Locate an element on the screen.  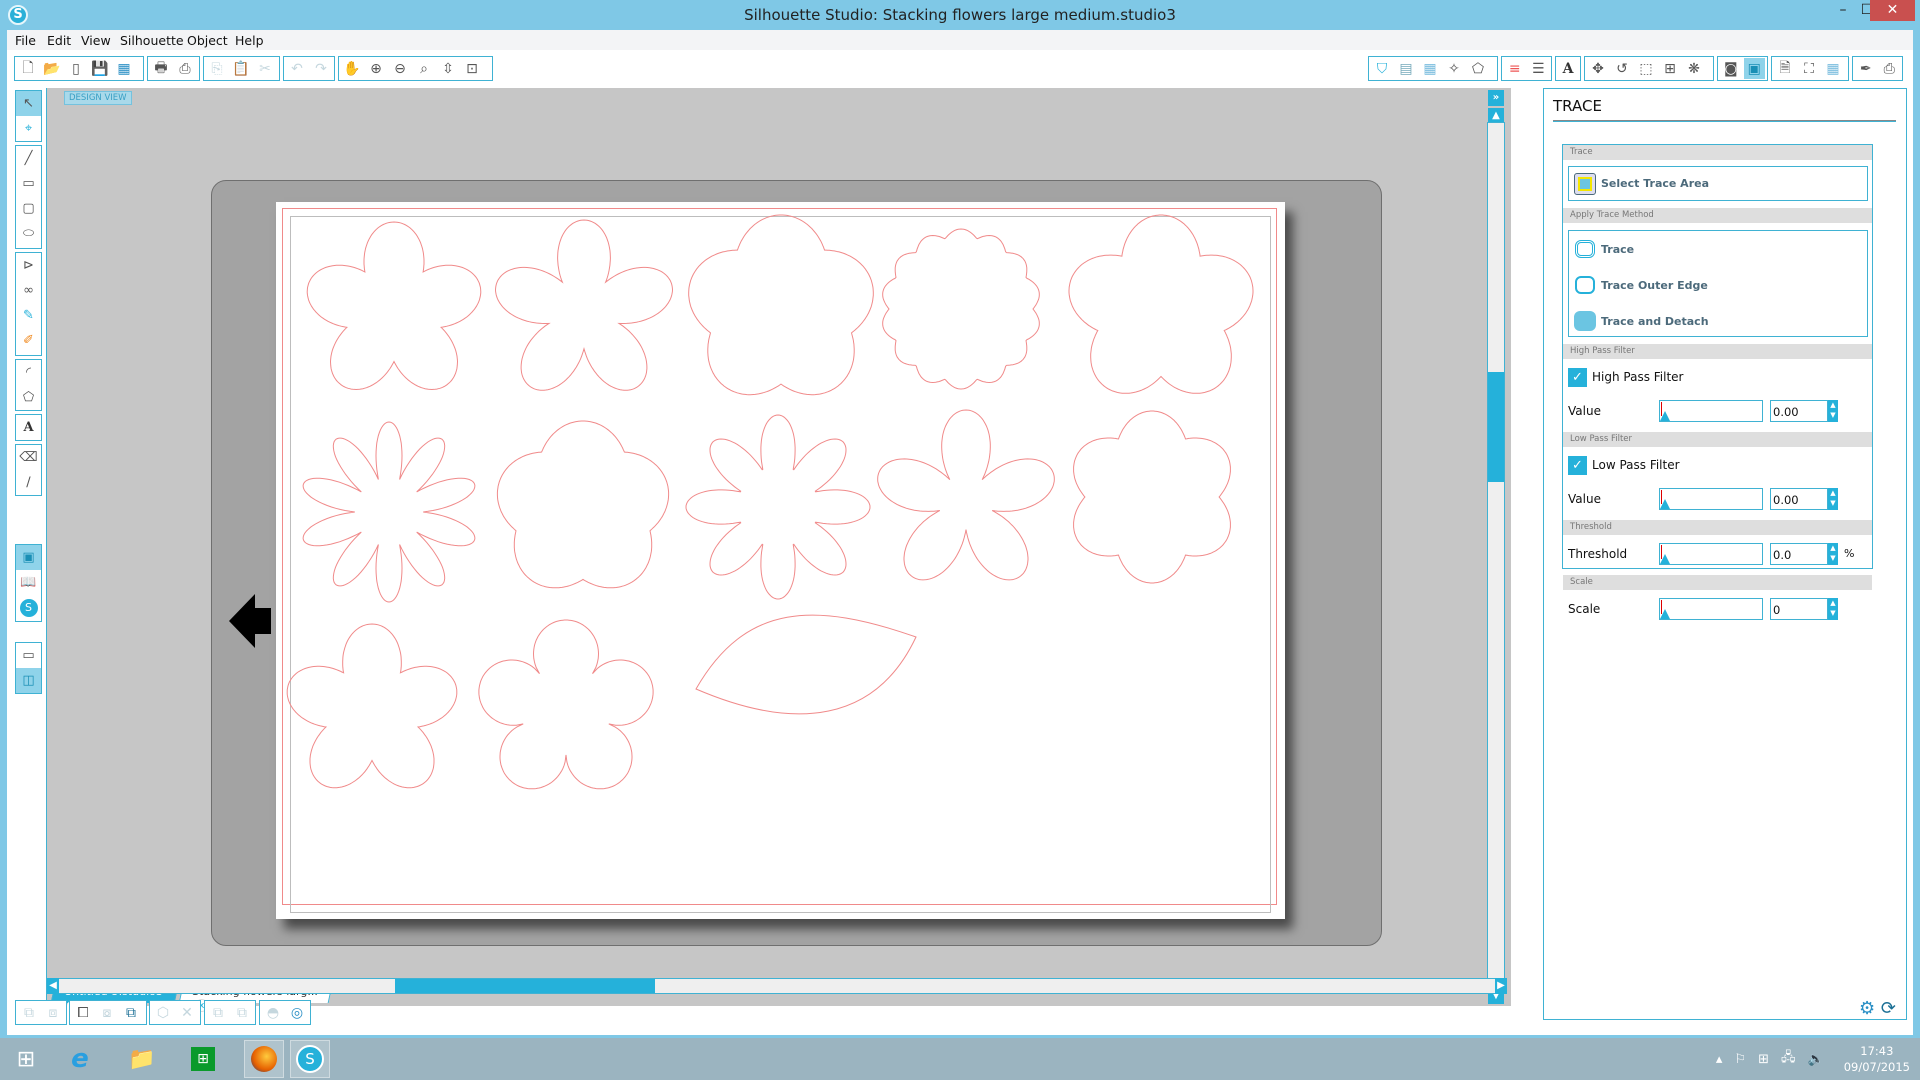
trace-button: Trace is located at coordinates (1718, 249).